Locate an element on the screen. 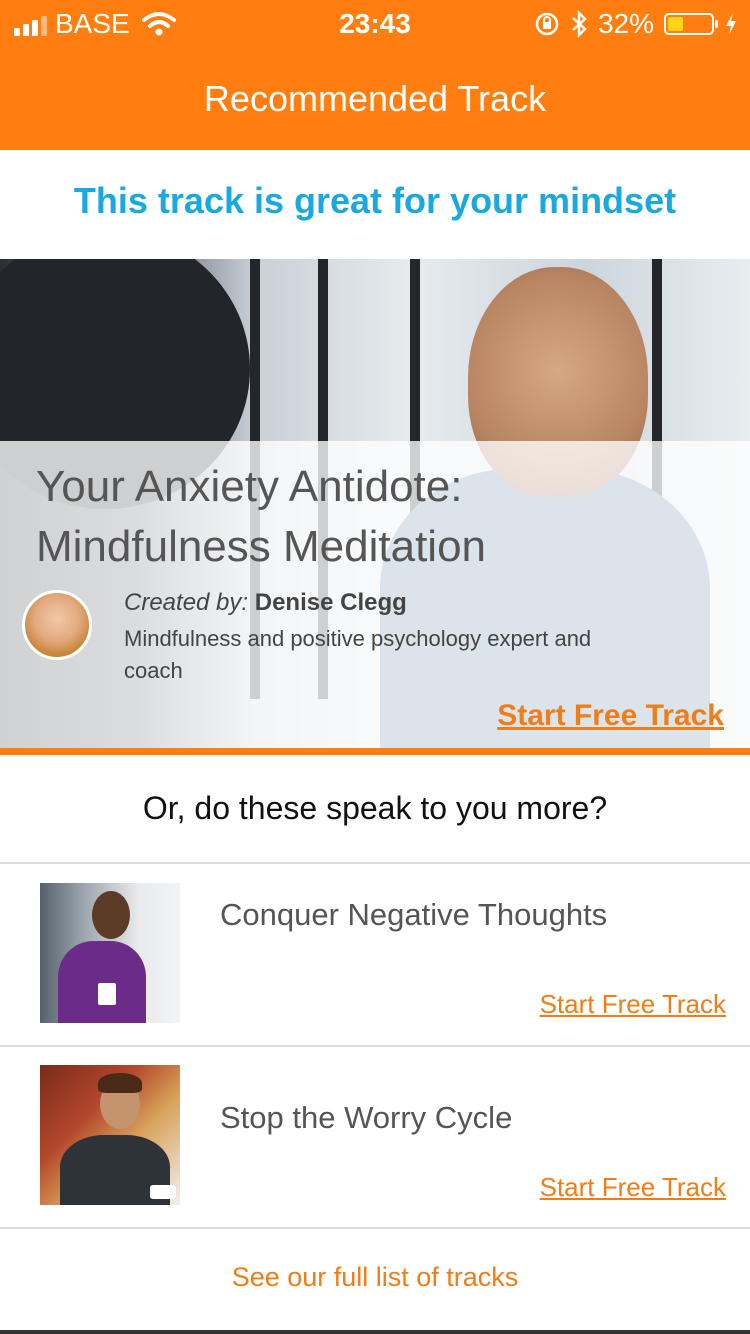 This screenshot has height=1334, width=750. bottom-border is located at coordinates (375, 1332).